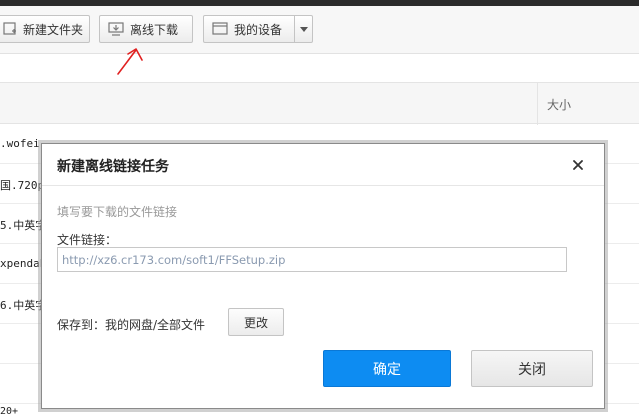 The width and height of the screenshot is (639, 416). What do you see at coordinates (532, 368) in the screenshot?
I see `close-button: 关闭` at bounding box center [532, 368].